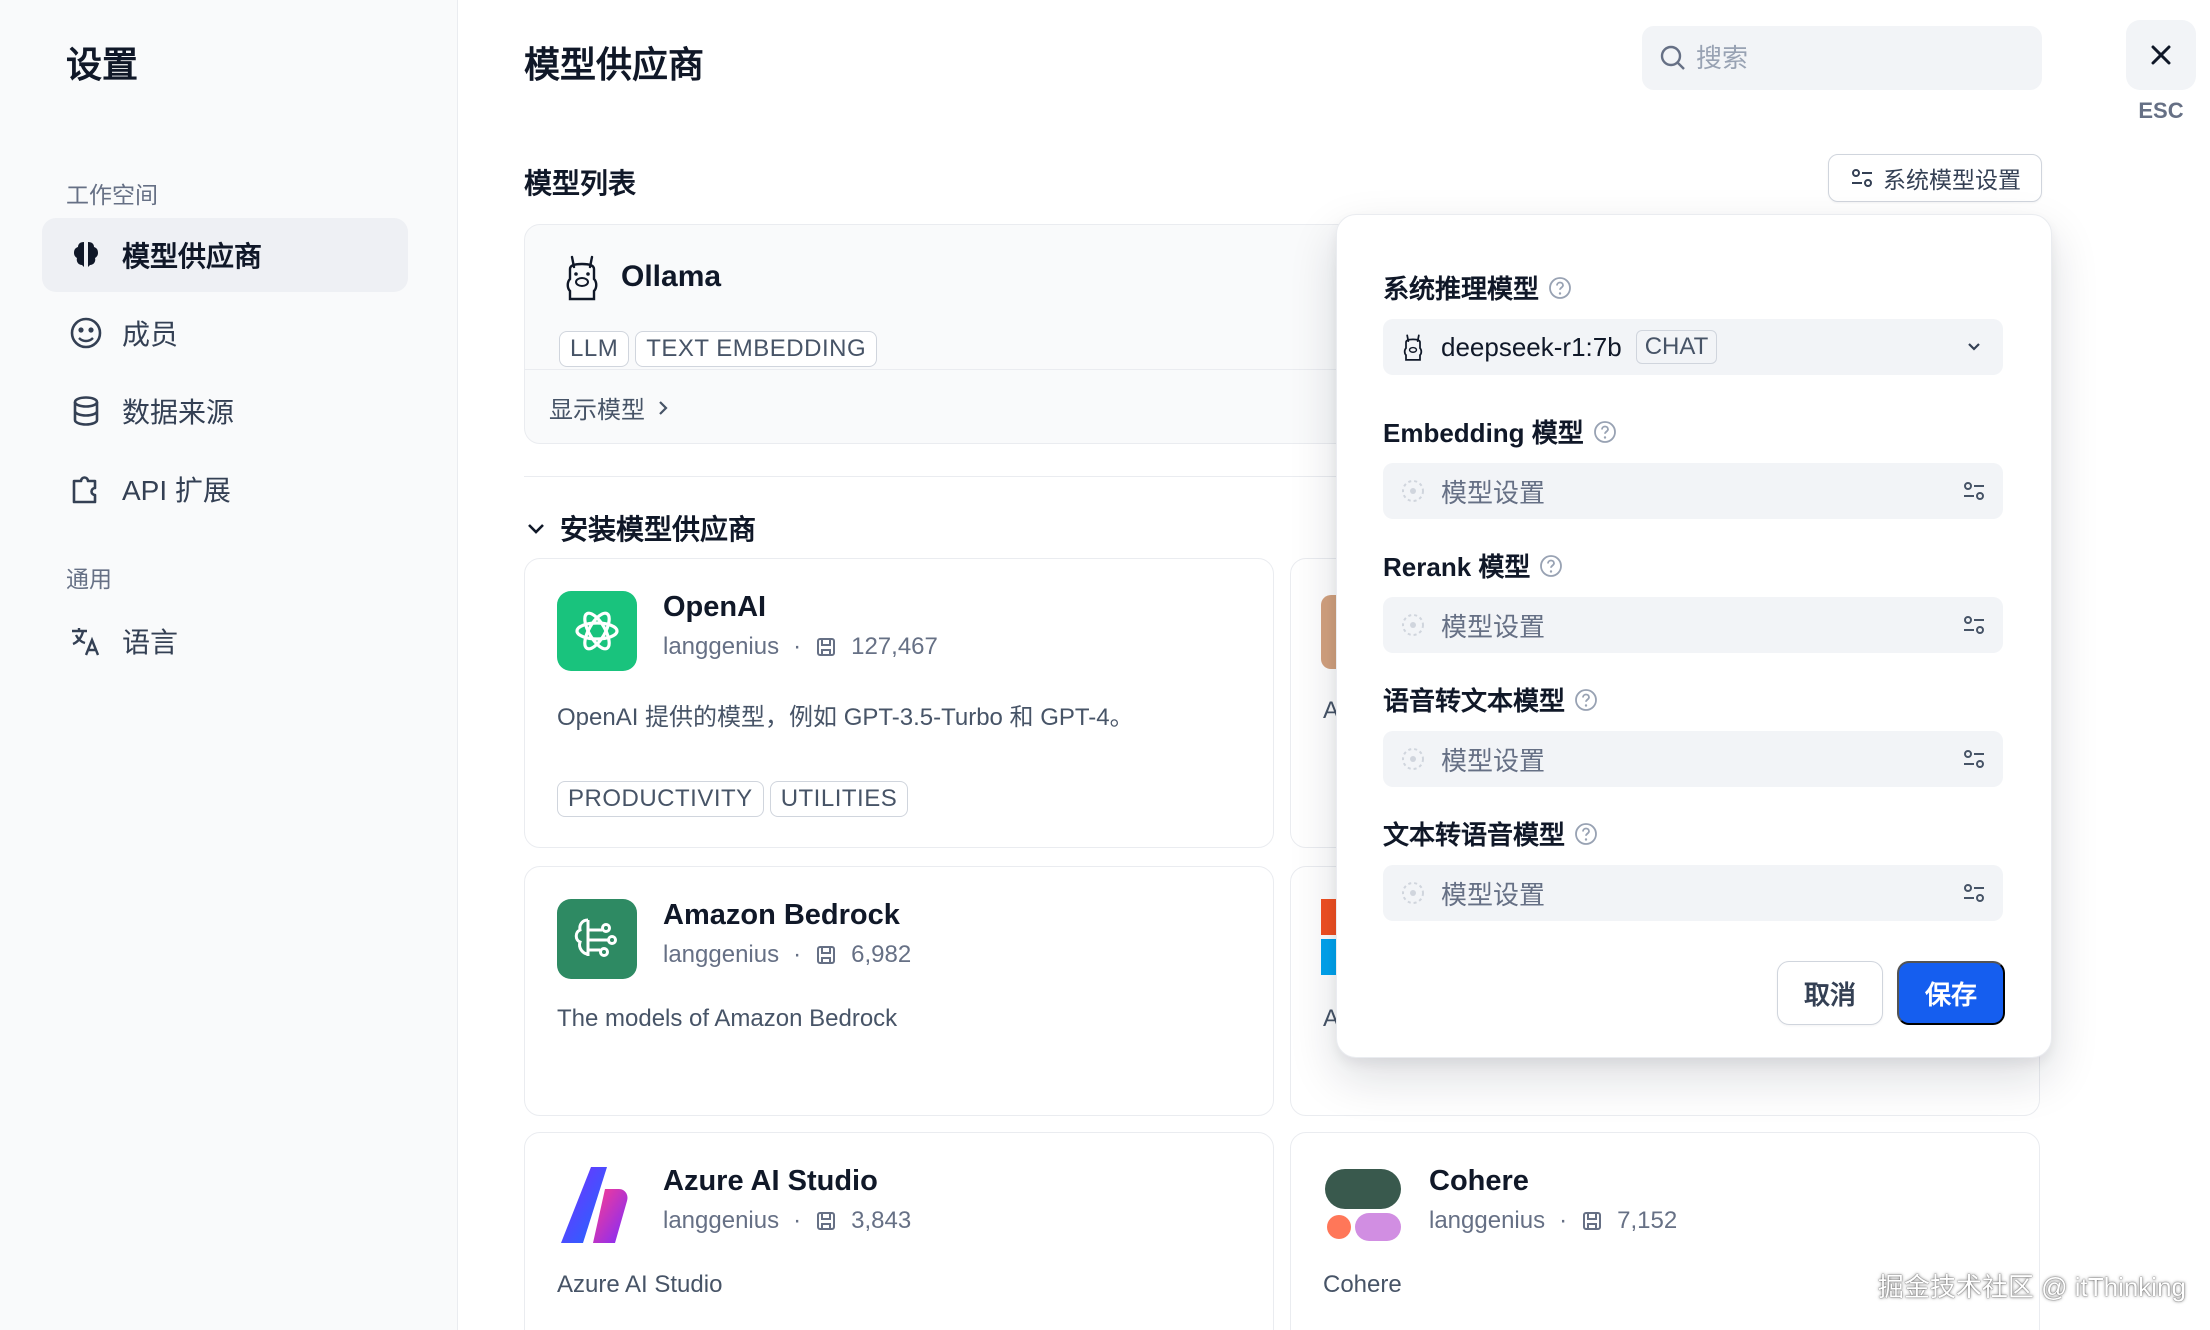 The image size is (2210, 1330). What do you see at coordinates (1474, 835) in the screenshot?
I see `tts-model-label-text: 文本转语音模型` at bounding box center [1474, 835].